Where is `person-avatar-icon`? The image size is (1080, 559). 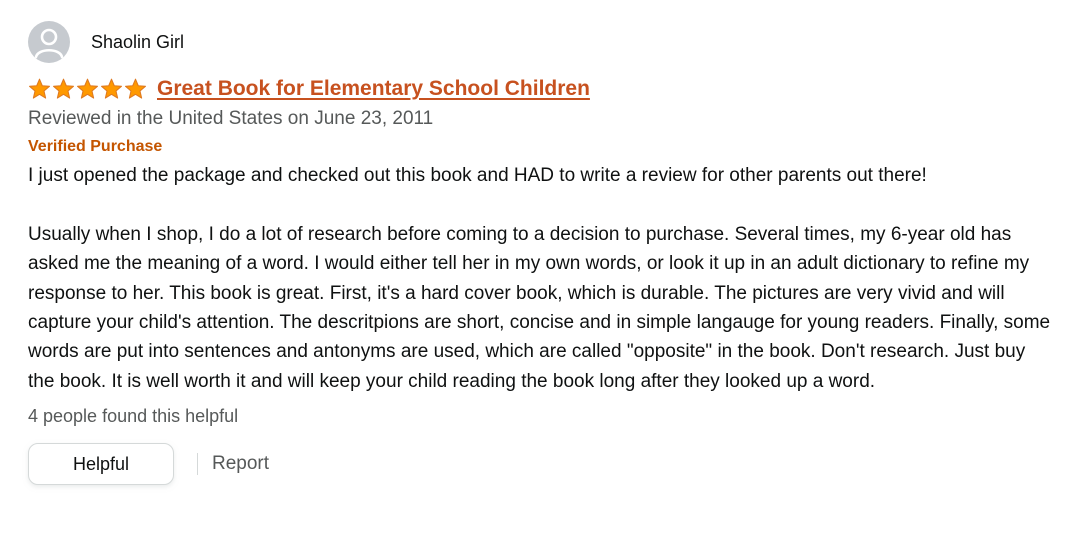 person-avatar-icon is located at coordinates (49, 42).